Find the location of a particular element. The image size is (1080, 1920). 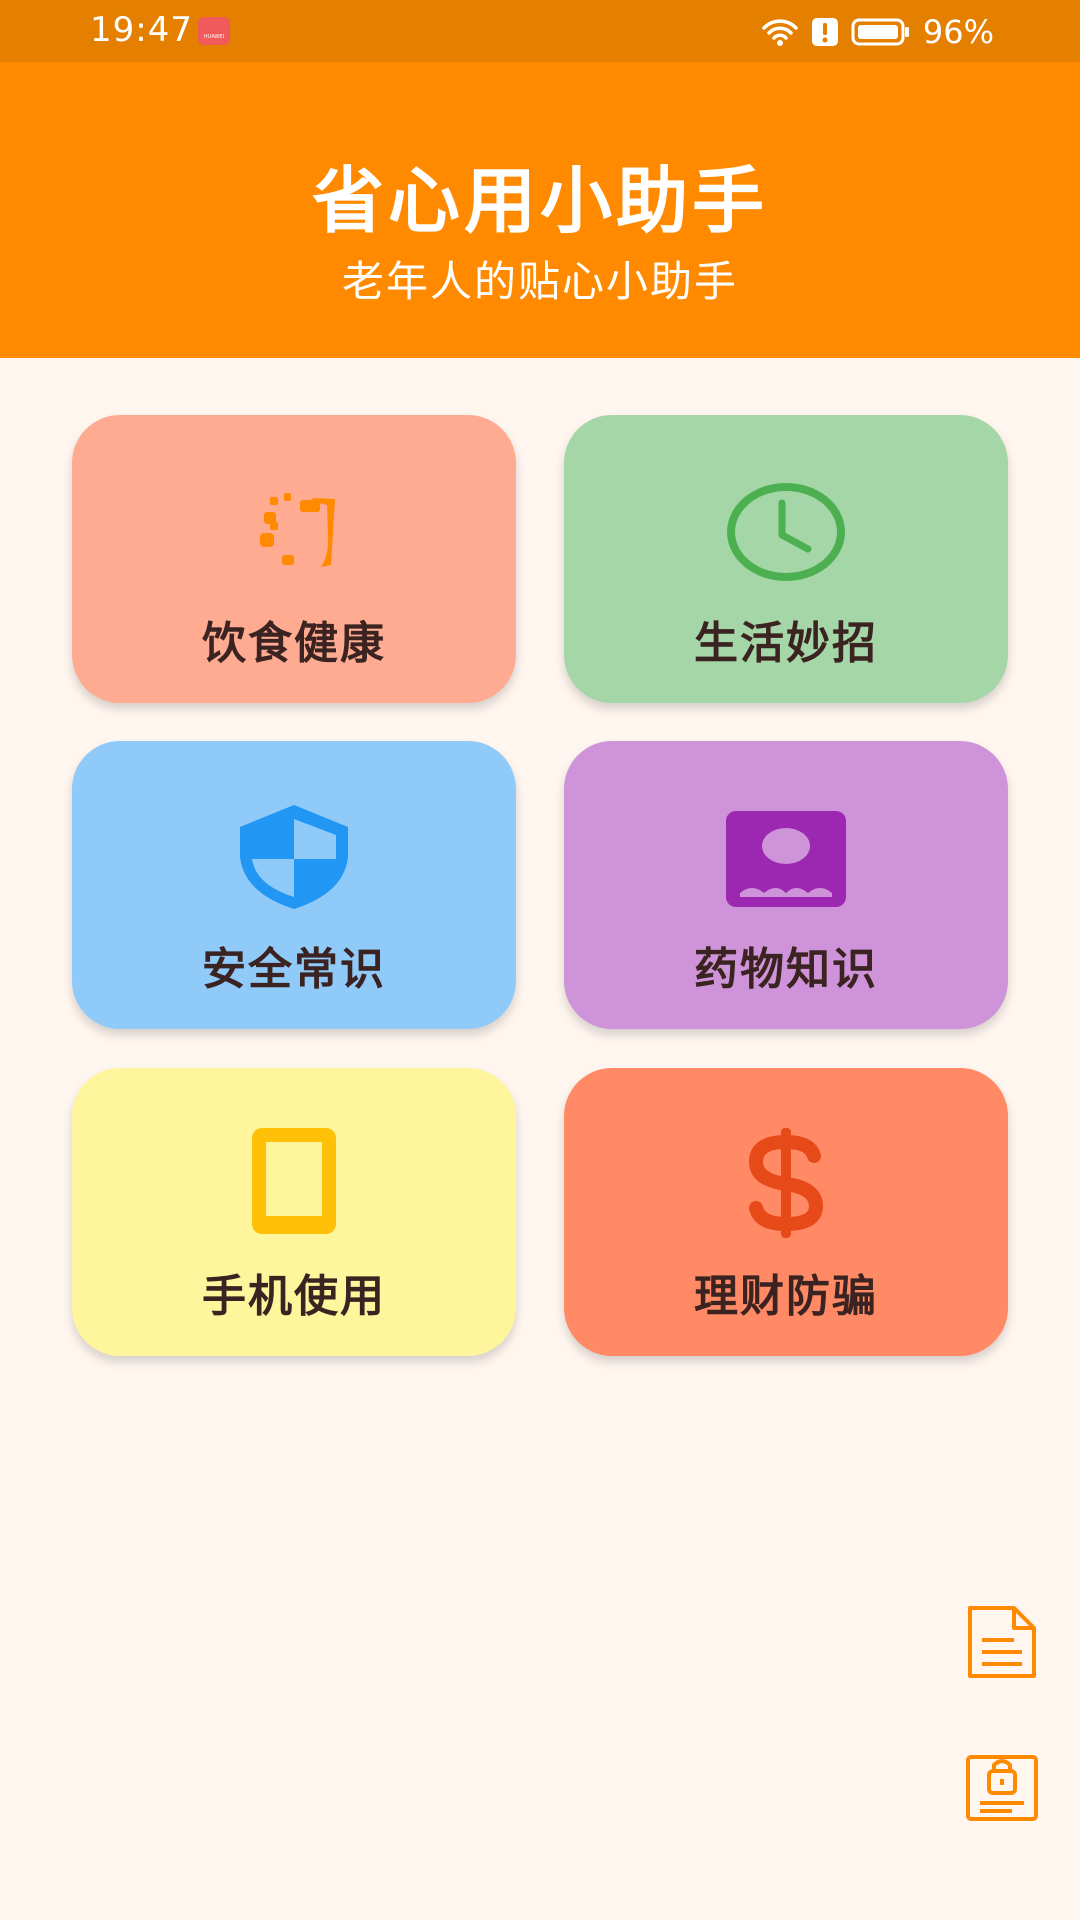

card-finance-anti-fraud: 理财防骗 is located at coordinates (786, 1212).